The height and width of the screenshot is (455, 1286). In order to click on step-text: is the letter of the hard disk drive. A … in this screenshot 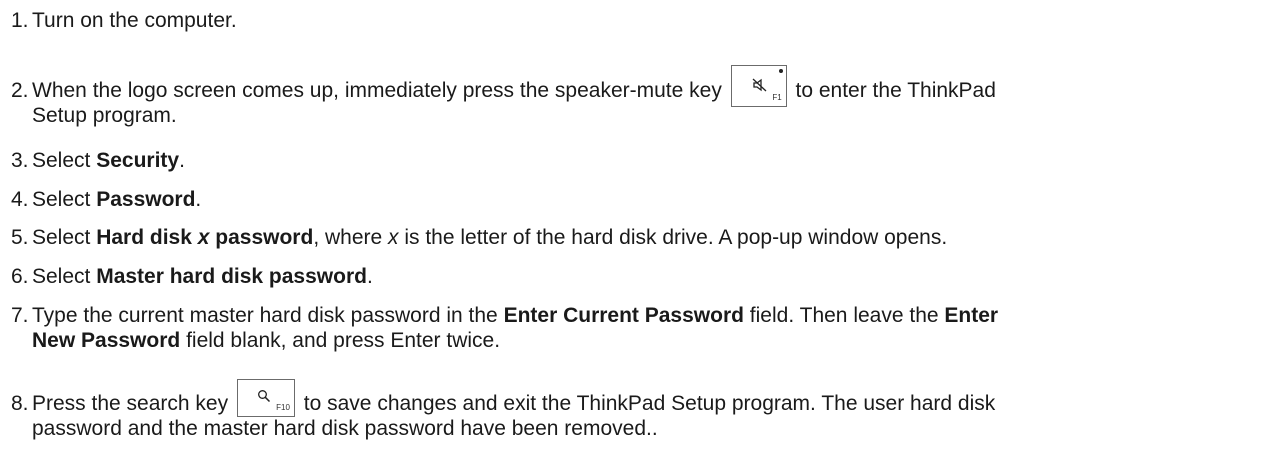, I will do `click(673, 237)`.